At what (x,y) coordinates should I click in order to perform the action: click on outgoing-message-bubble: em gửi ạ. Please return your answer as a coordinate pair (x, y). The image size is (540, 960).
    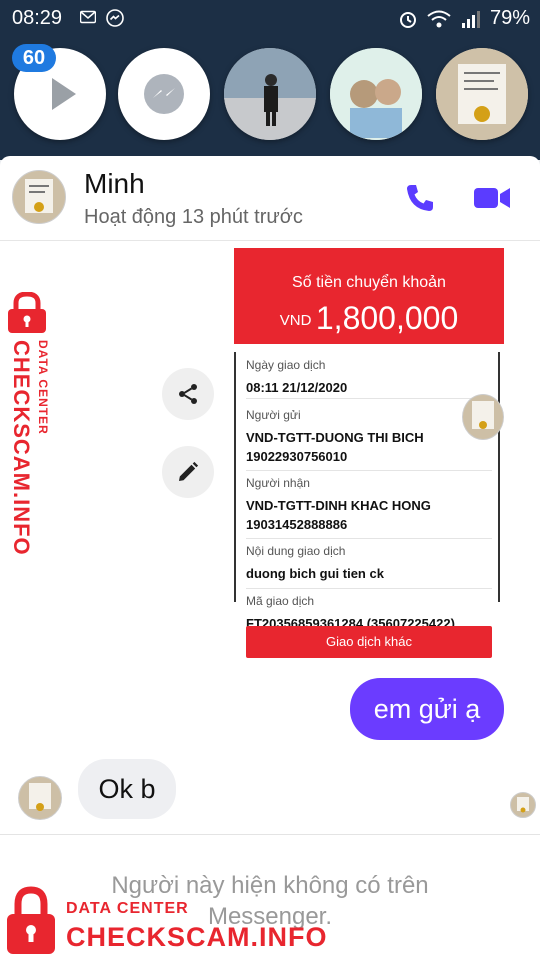
    Looking at the image, I should click on (427, 709).